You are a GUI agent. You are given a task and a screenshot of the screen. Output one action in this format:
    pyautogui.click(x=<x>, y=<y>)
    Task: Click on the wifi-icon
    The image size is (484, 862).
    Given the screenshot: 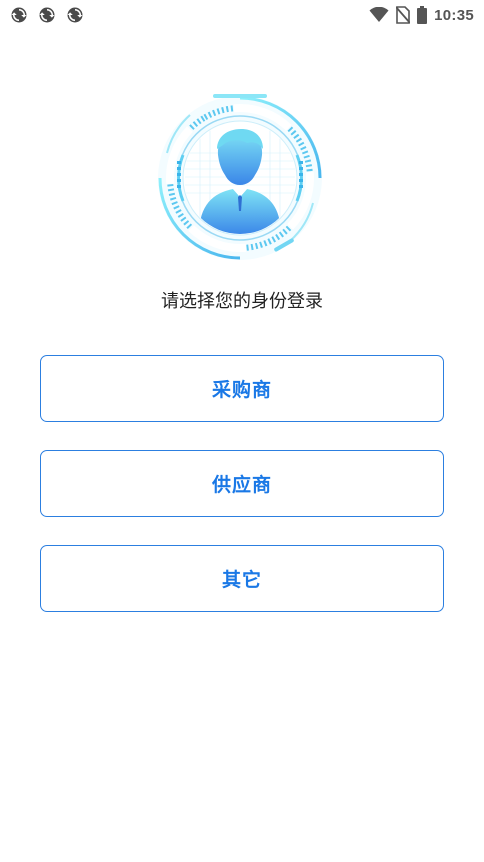 What is the action you would take?
    pyautogui.click(x=379, y=14)
    